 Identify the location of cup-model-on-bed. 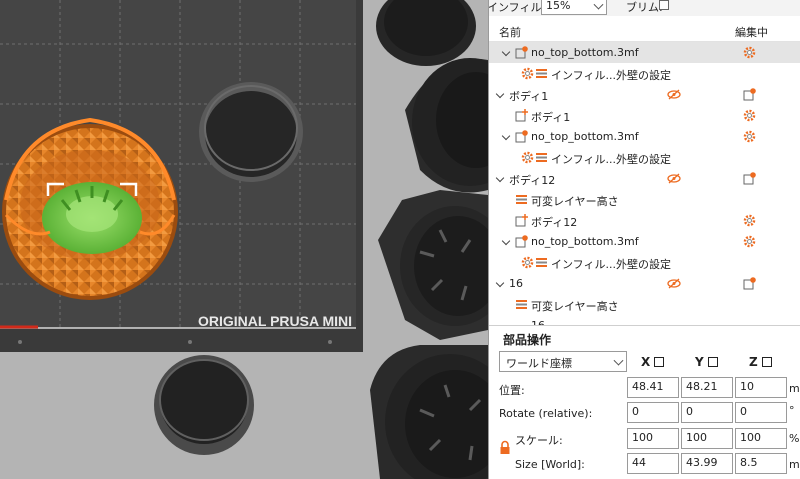
(251, 132).